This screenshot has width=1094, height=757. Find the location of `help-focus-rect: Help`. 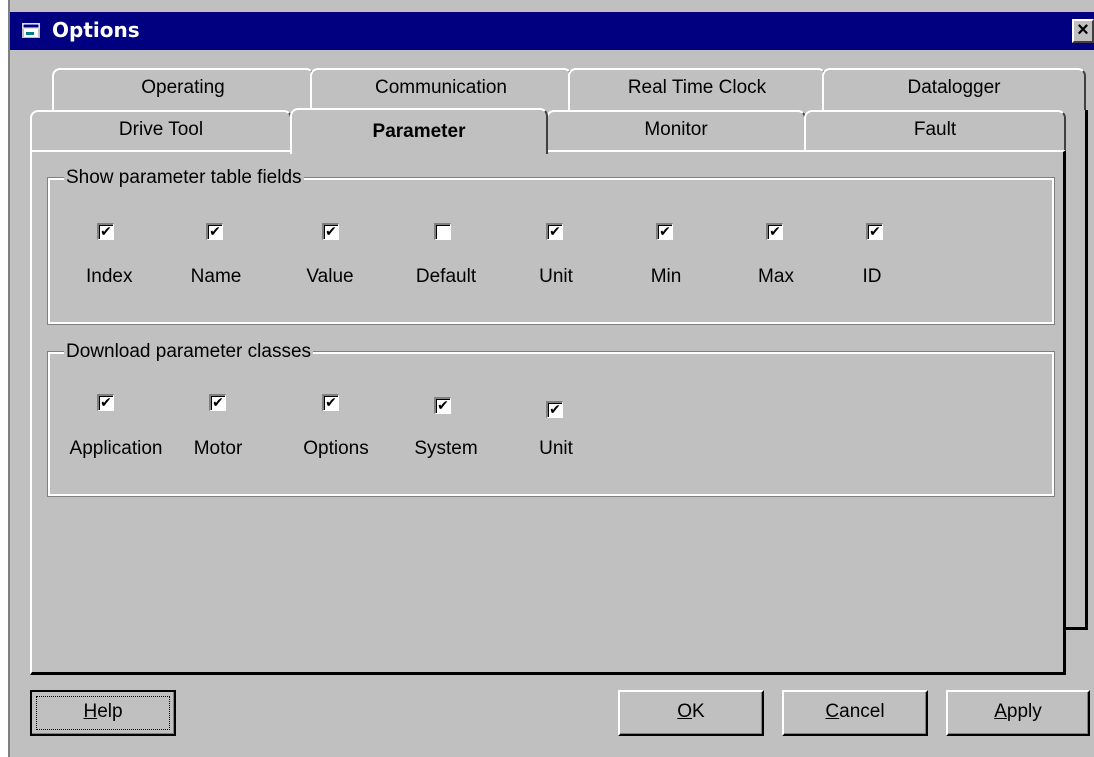

help-focus-rect: Help is located at coordinates (103, 713).